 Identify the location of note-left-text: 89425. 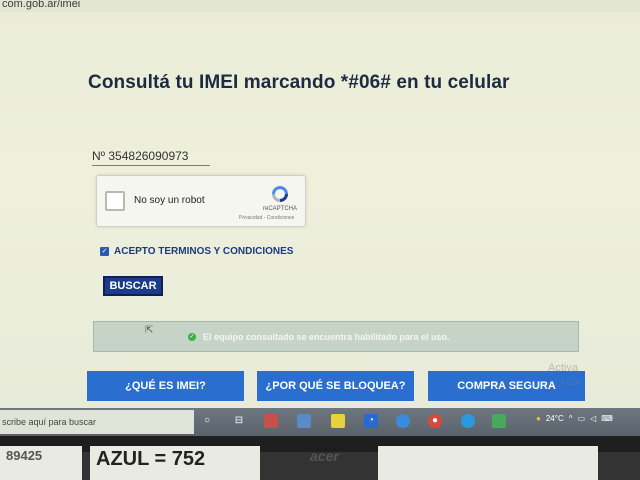
(24, 455).